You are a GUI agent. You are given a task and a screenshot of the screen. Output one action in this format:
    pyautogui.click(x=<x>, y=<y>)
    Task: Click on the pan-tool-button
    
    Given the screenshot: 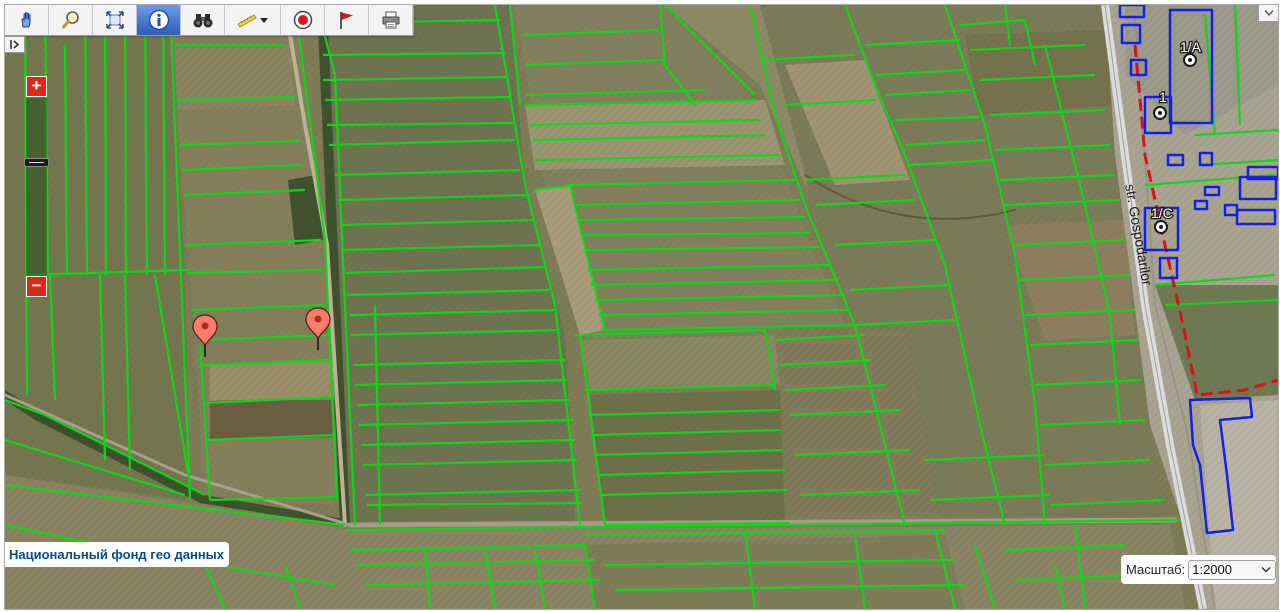 What is the action you would take?
    pyautogui.click(x=27, y=20)
    